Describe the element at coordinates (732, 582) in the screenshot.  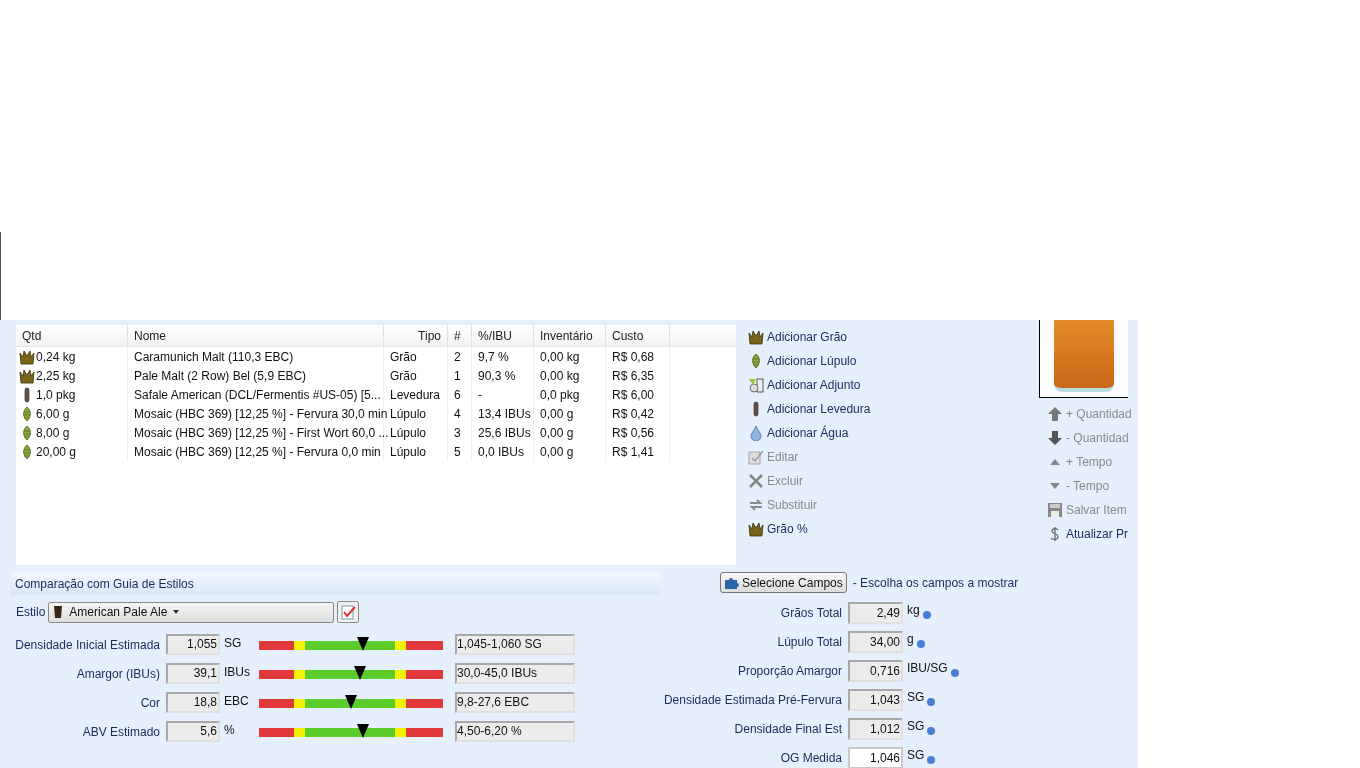
I see `puzzle-icon` at that location.